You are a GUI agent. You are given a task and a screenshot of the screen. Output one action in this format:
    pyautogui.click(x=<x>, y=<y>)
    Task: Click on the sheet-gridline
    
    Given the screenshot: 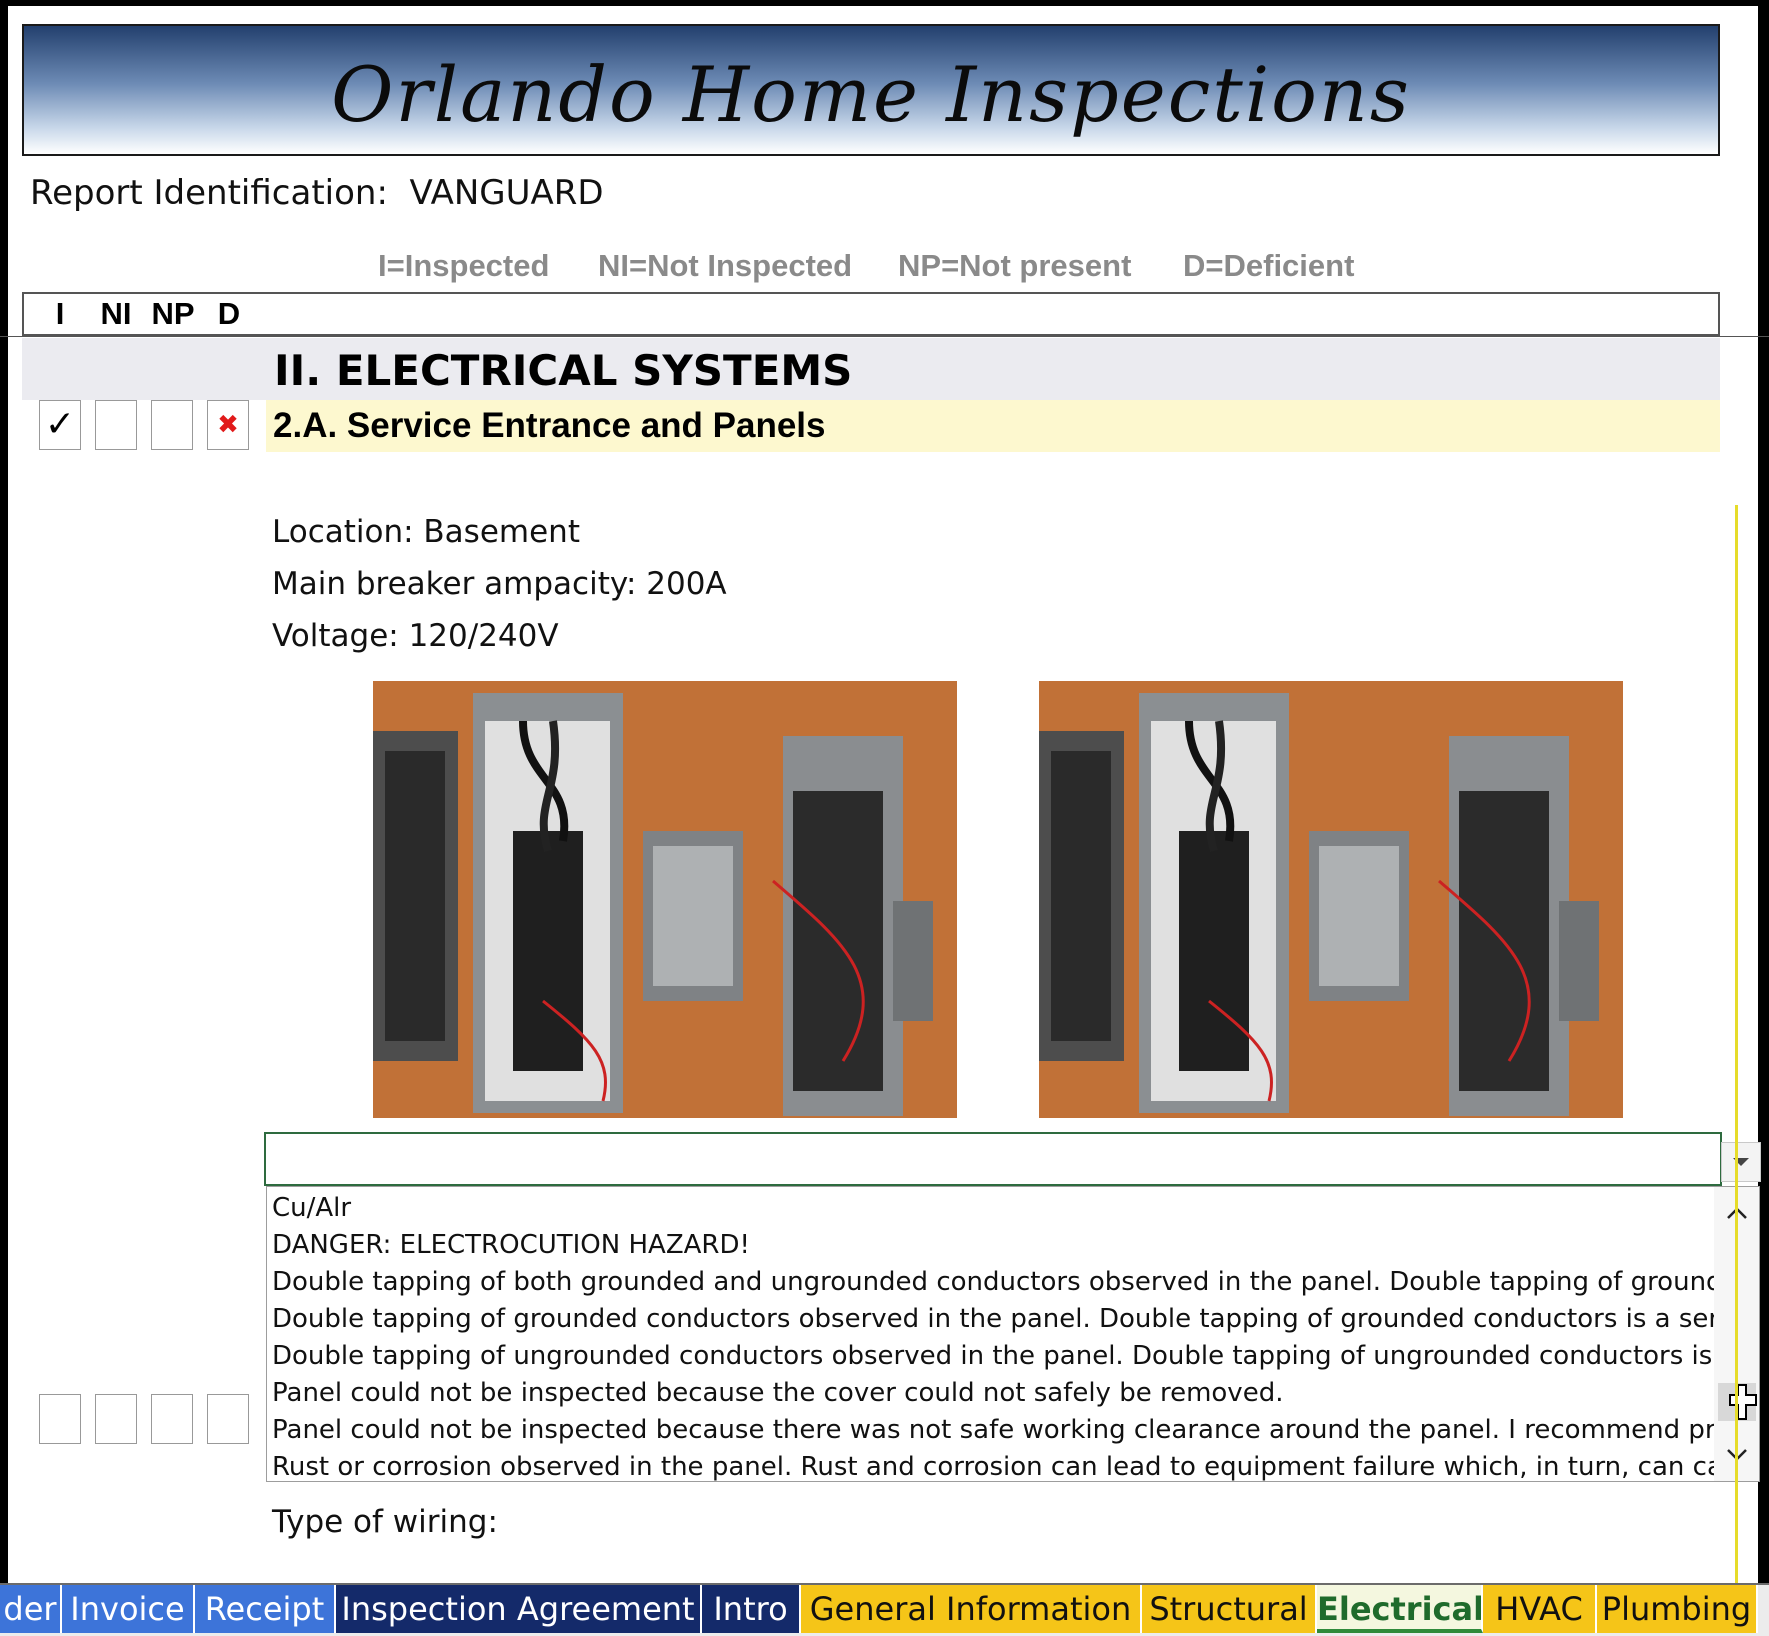 What is the action you would take?
    pyautogui.click(x=884, y=336)
    